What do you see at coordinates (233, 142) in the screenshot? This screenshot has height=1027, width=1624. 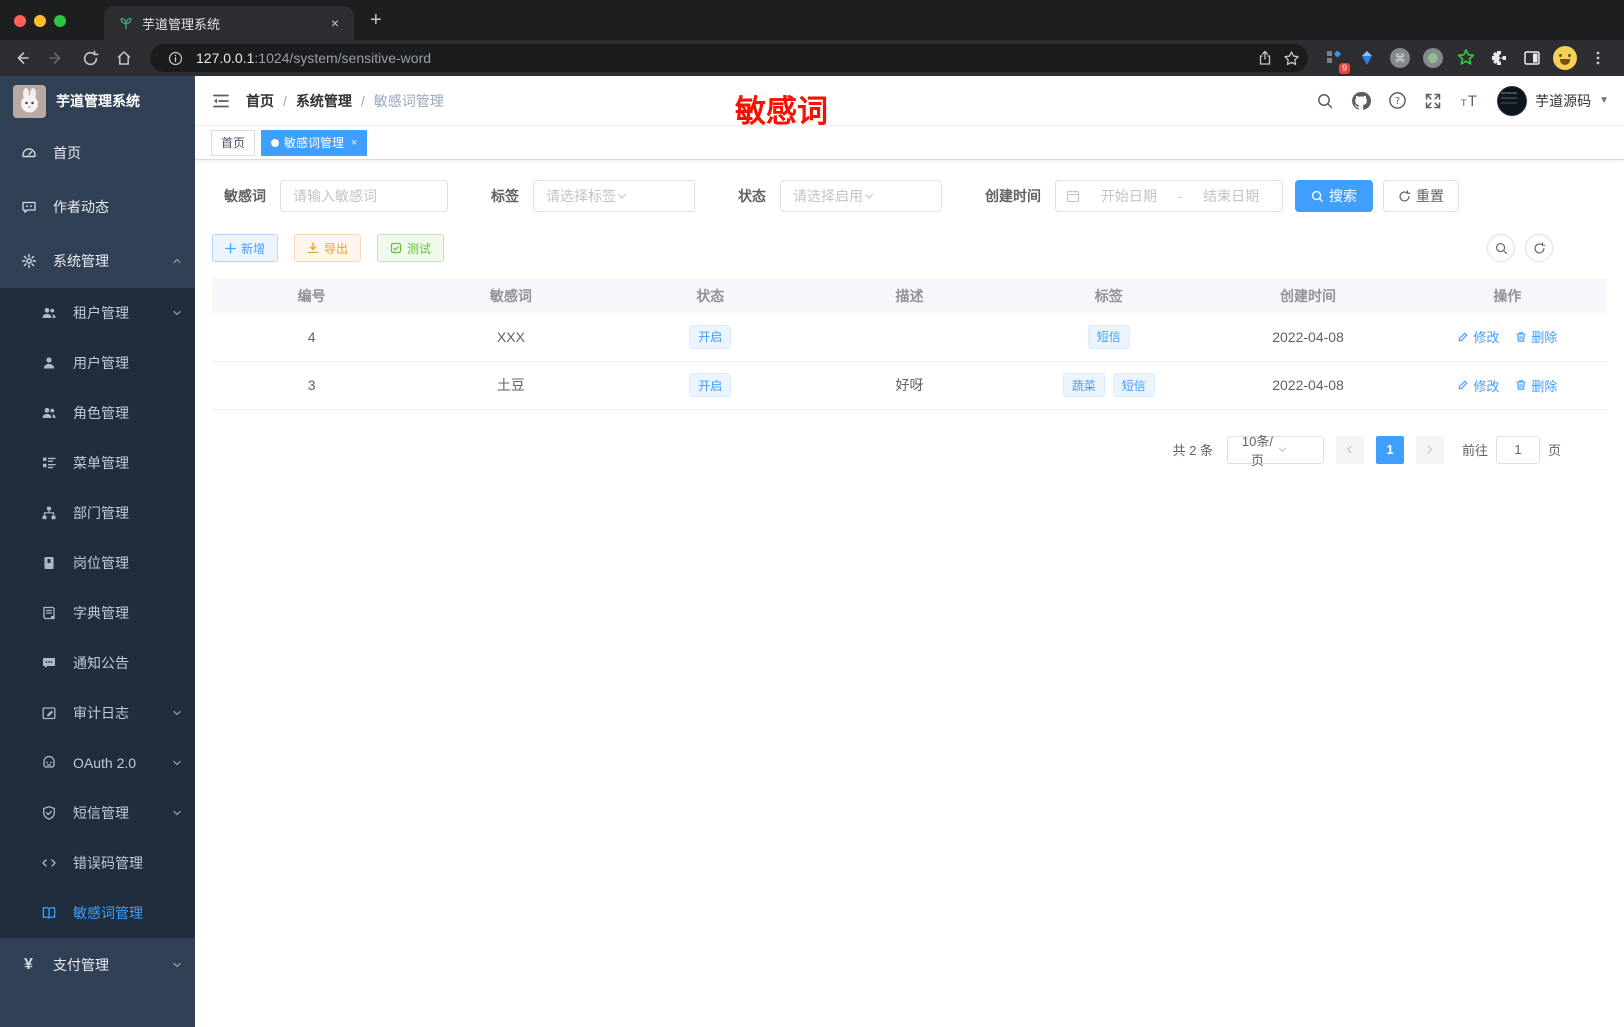 I see `tag-home: 首页` at bounding box center [233, 142].